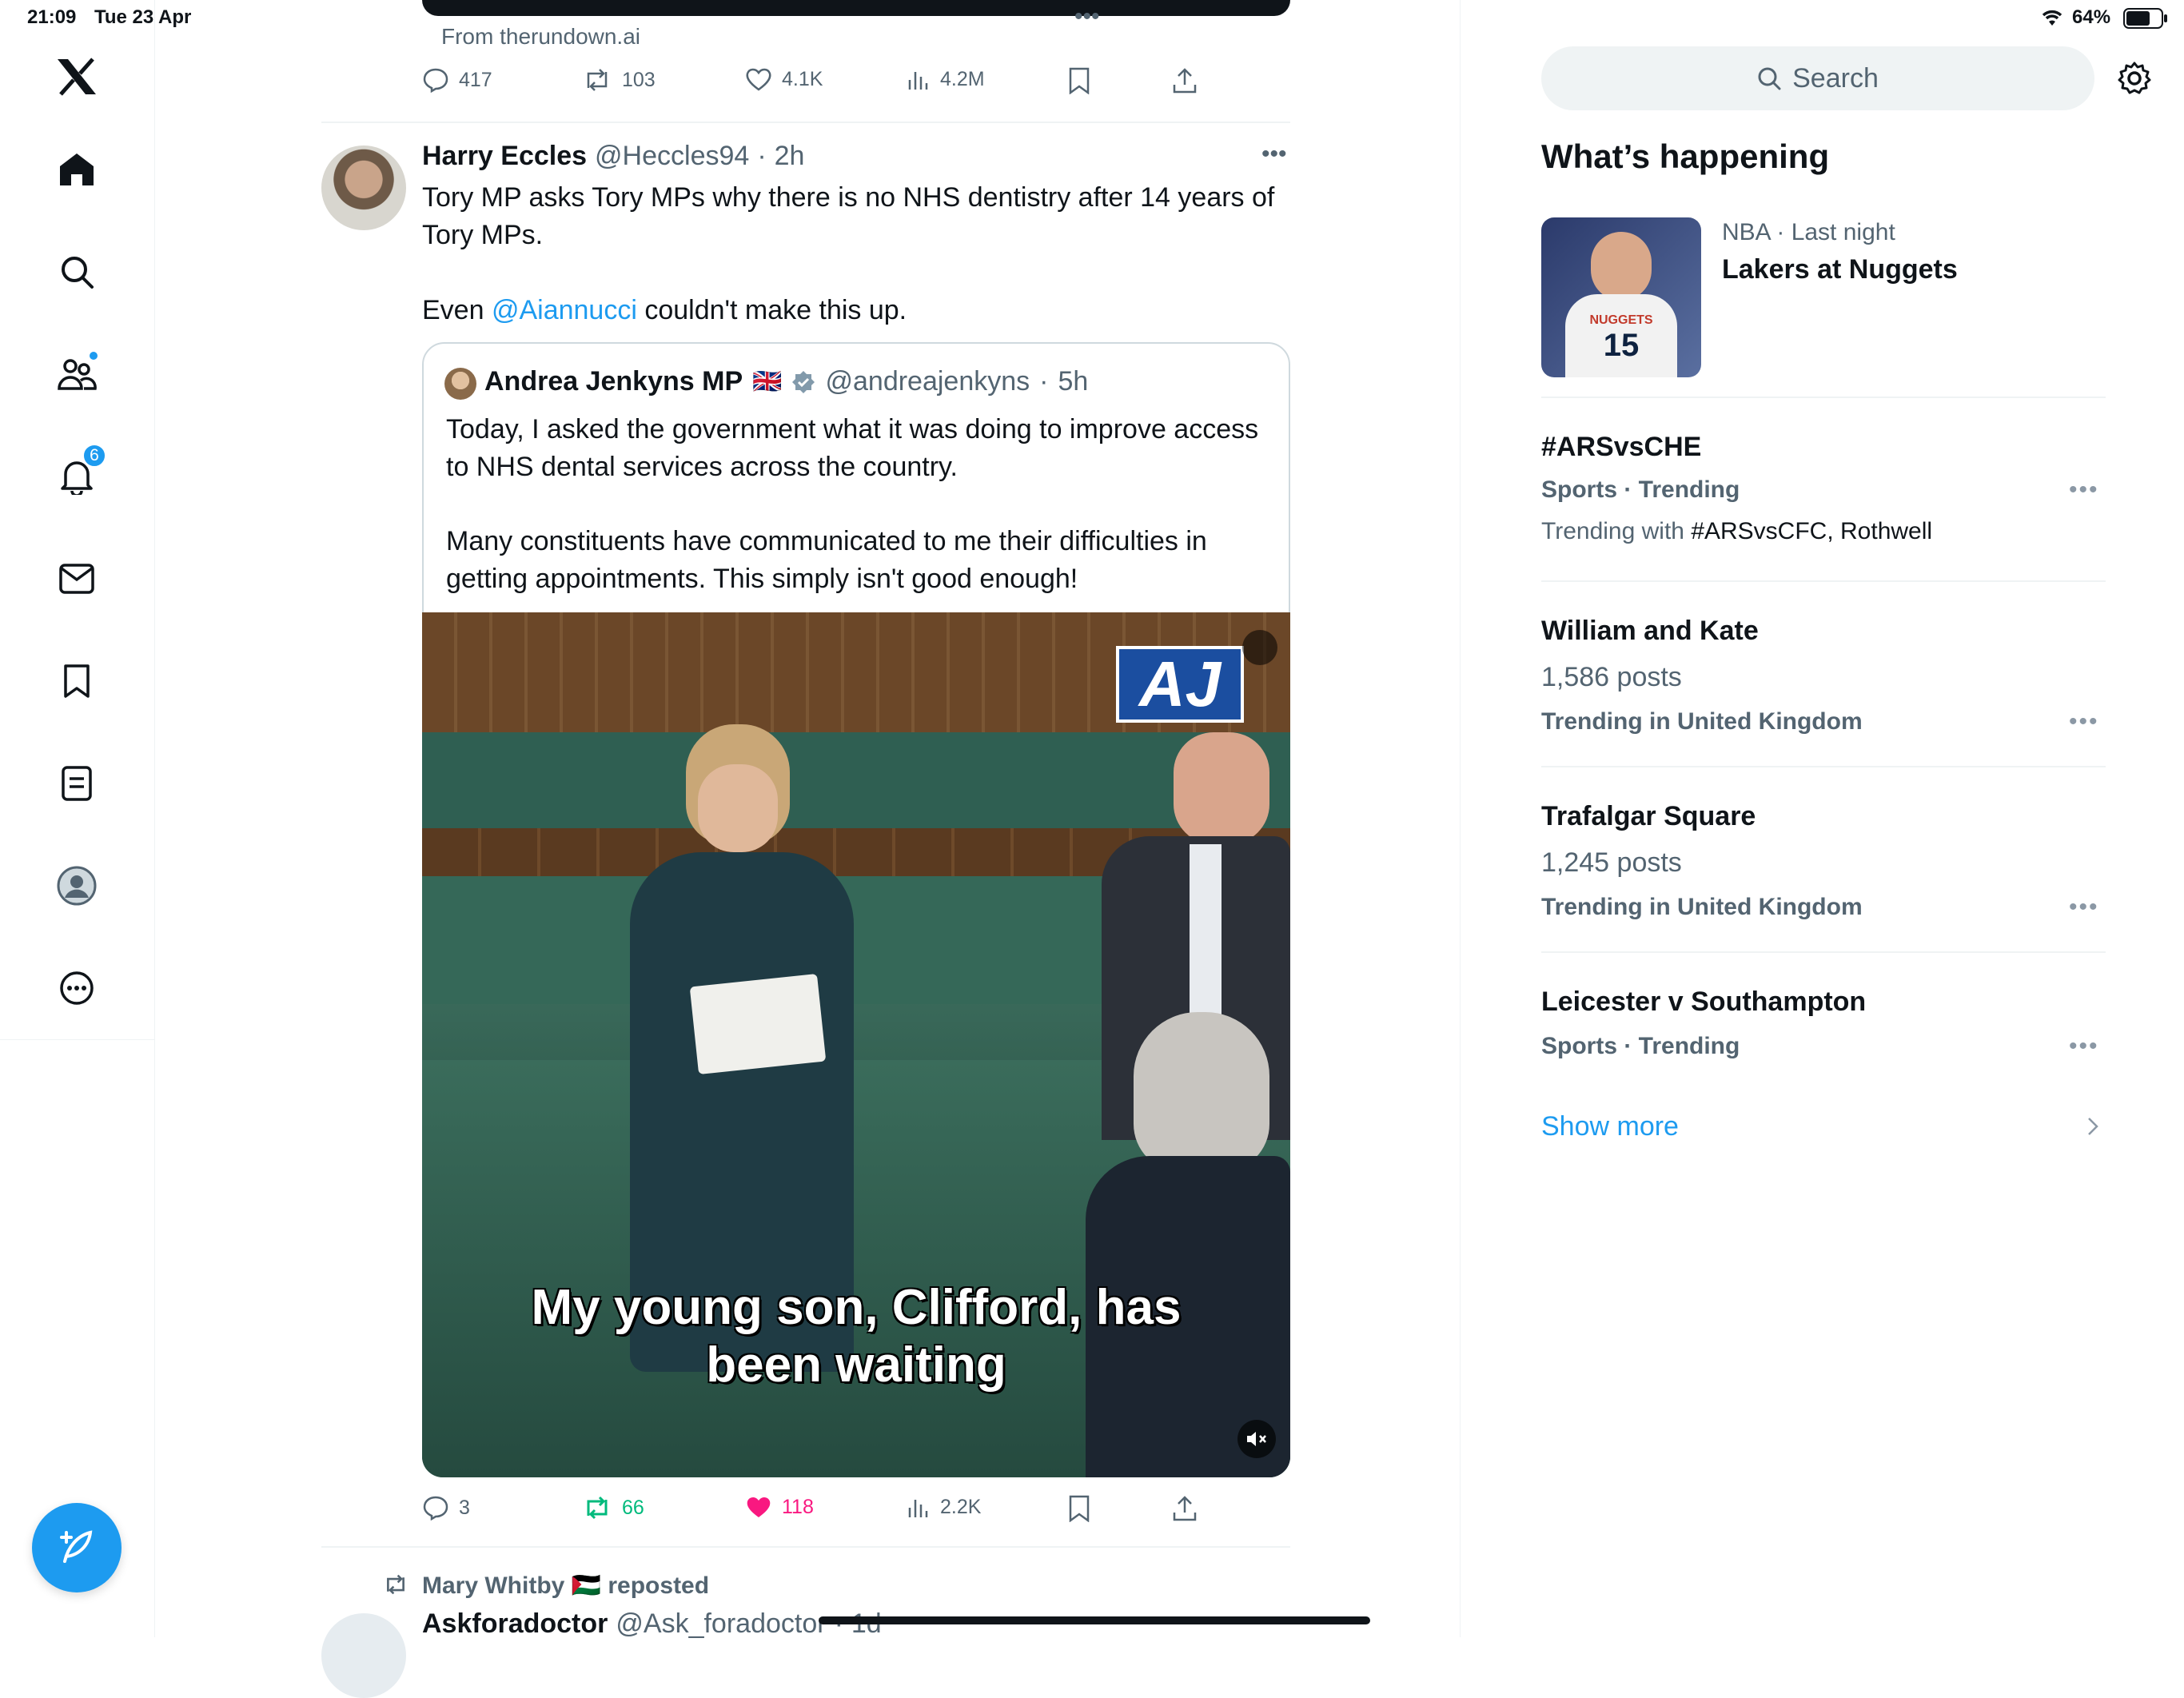 Image resolution: width=2184 pixels, height=1698 pixels. What do you see at coordinates (779, 1507) in the screenshot?
I see `like-button: 118` at bounding box center [779, 1507].